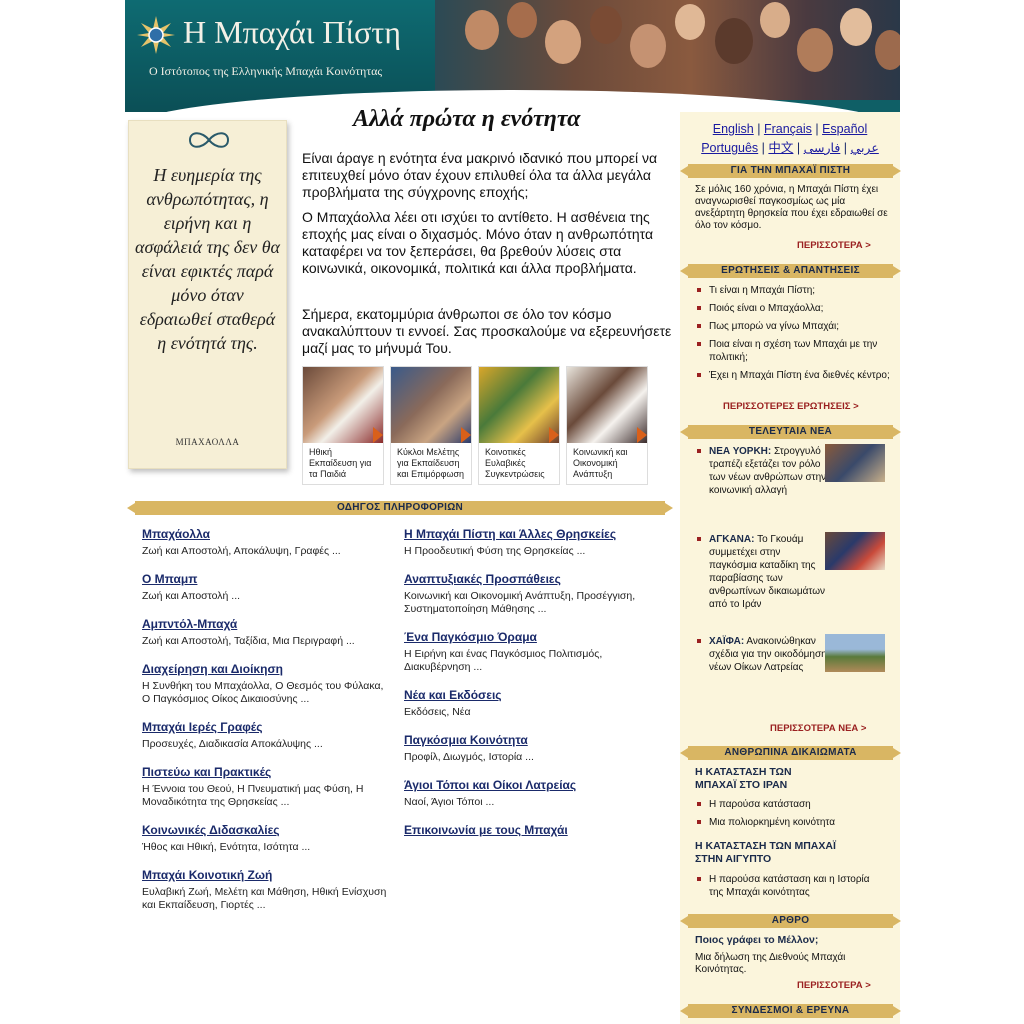  What do you see at coordinates (526, 695) in the screenshot?
I see `guide-link-title: Νέα και Εκδόσεις` at bounding box center [526, 695].